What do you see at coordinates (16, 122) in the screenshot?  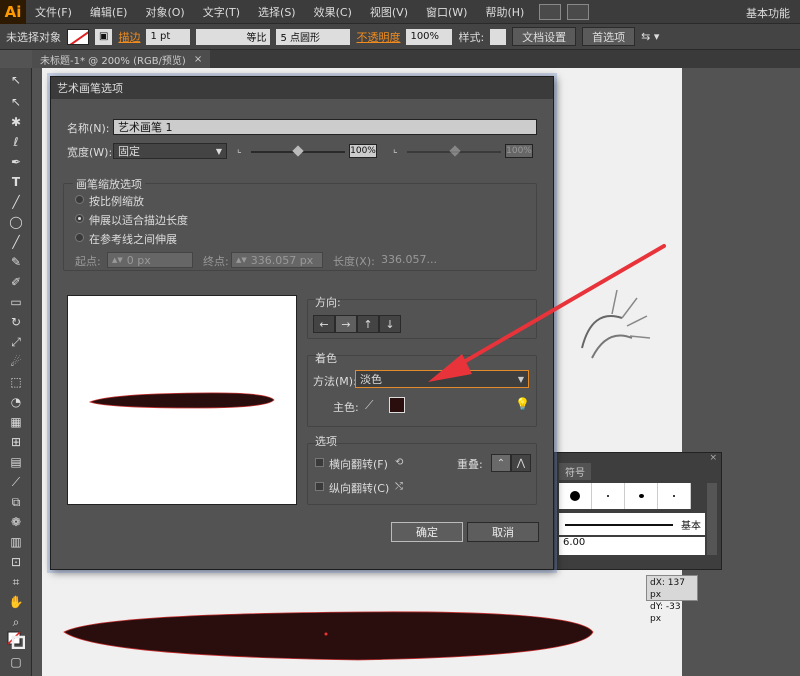 I see `magic-wand-tool-icon: ✱` at bounding box center [16, 122].